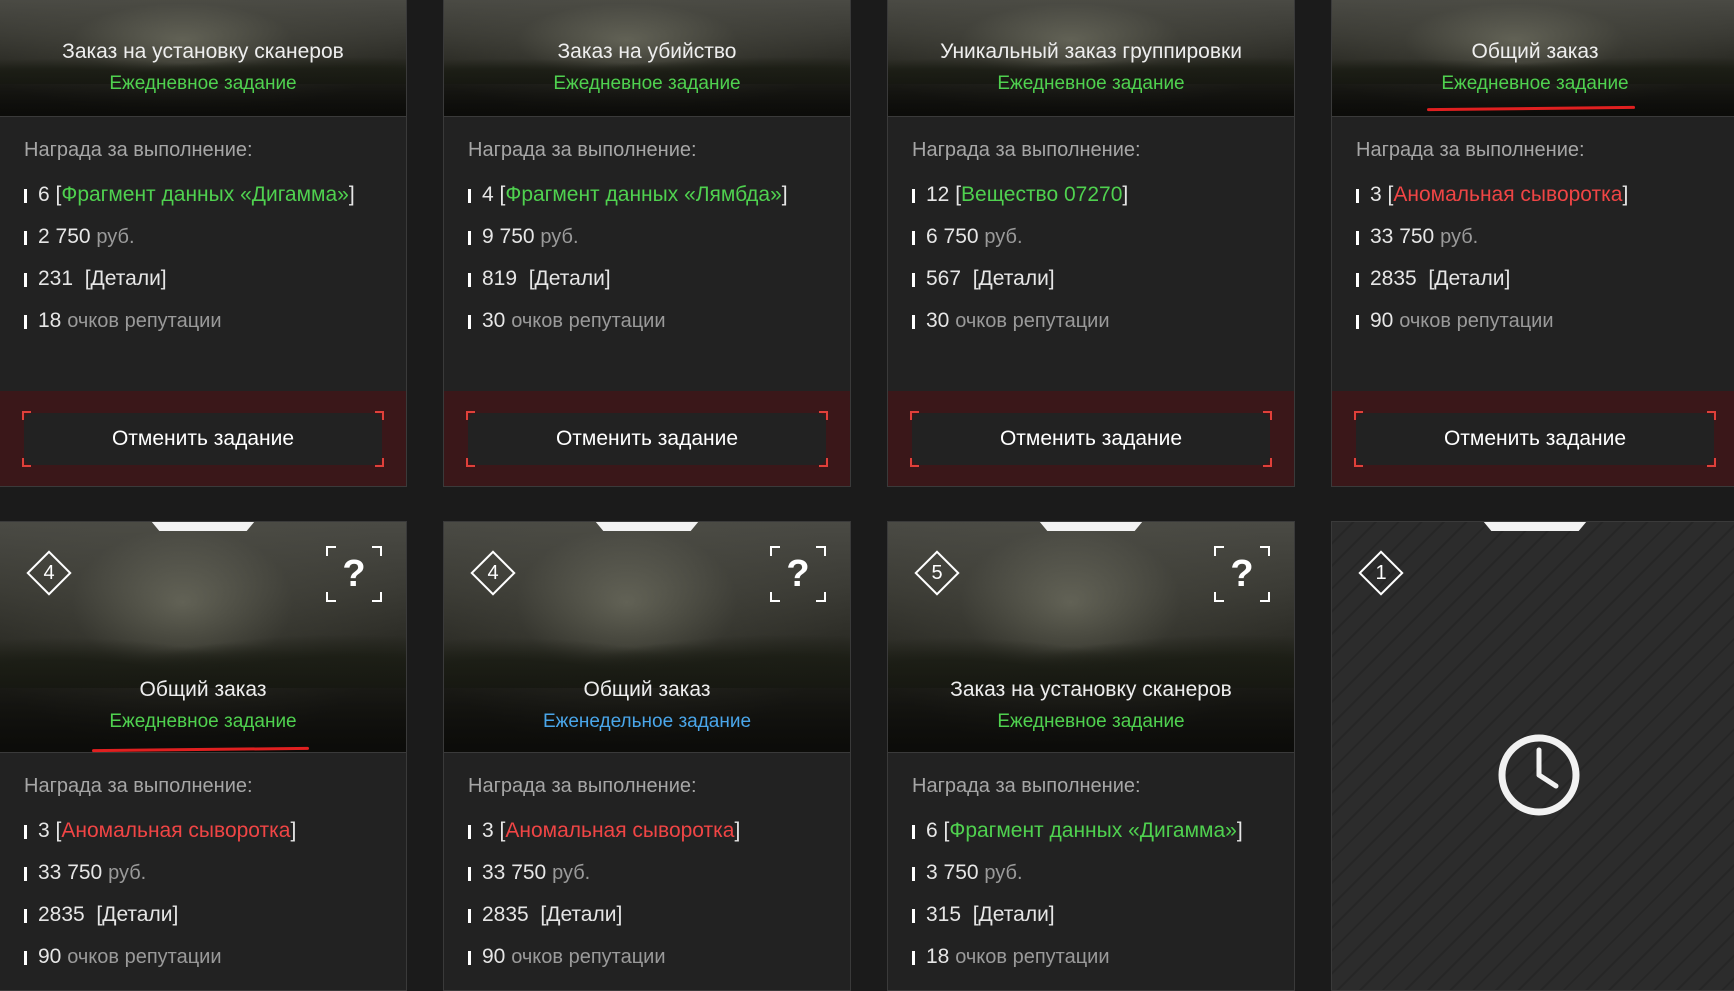 The image size is (1734, 991). What do you see at coordinates (1091, 915) in the screenshot?
I see `reward-parts: 315 [Детали]` at bounding box center [1091, 915].